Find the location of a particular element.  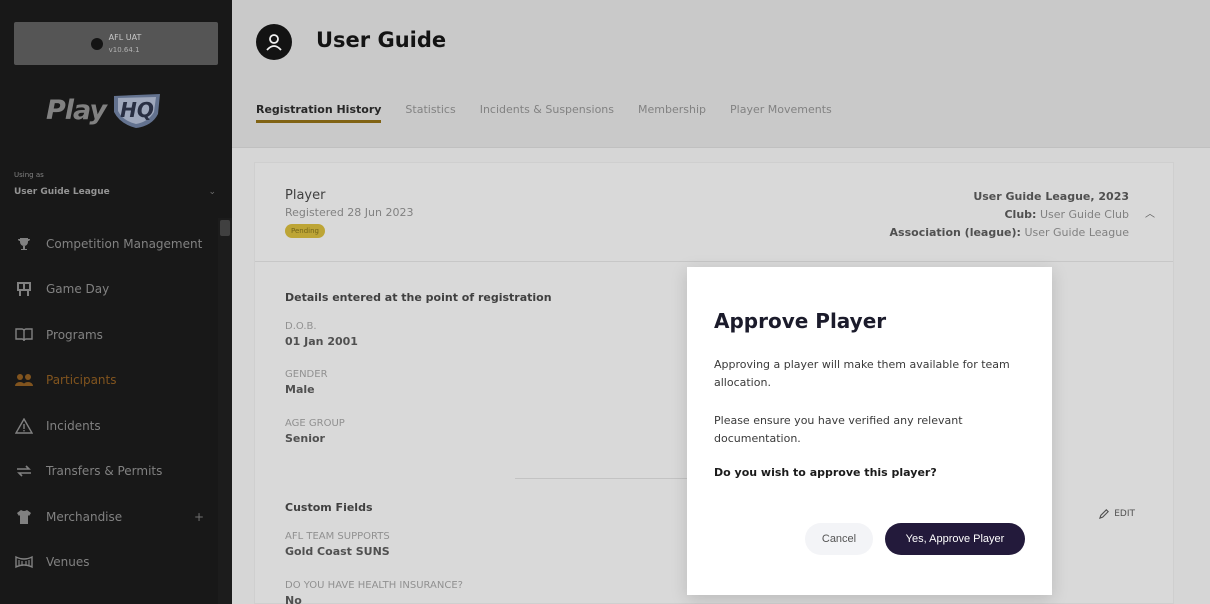

dialog-title: Approve Player is located at coordinates (800, 321).